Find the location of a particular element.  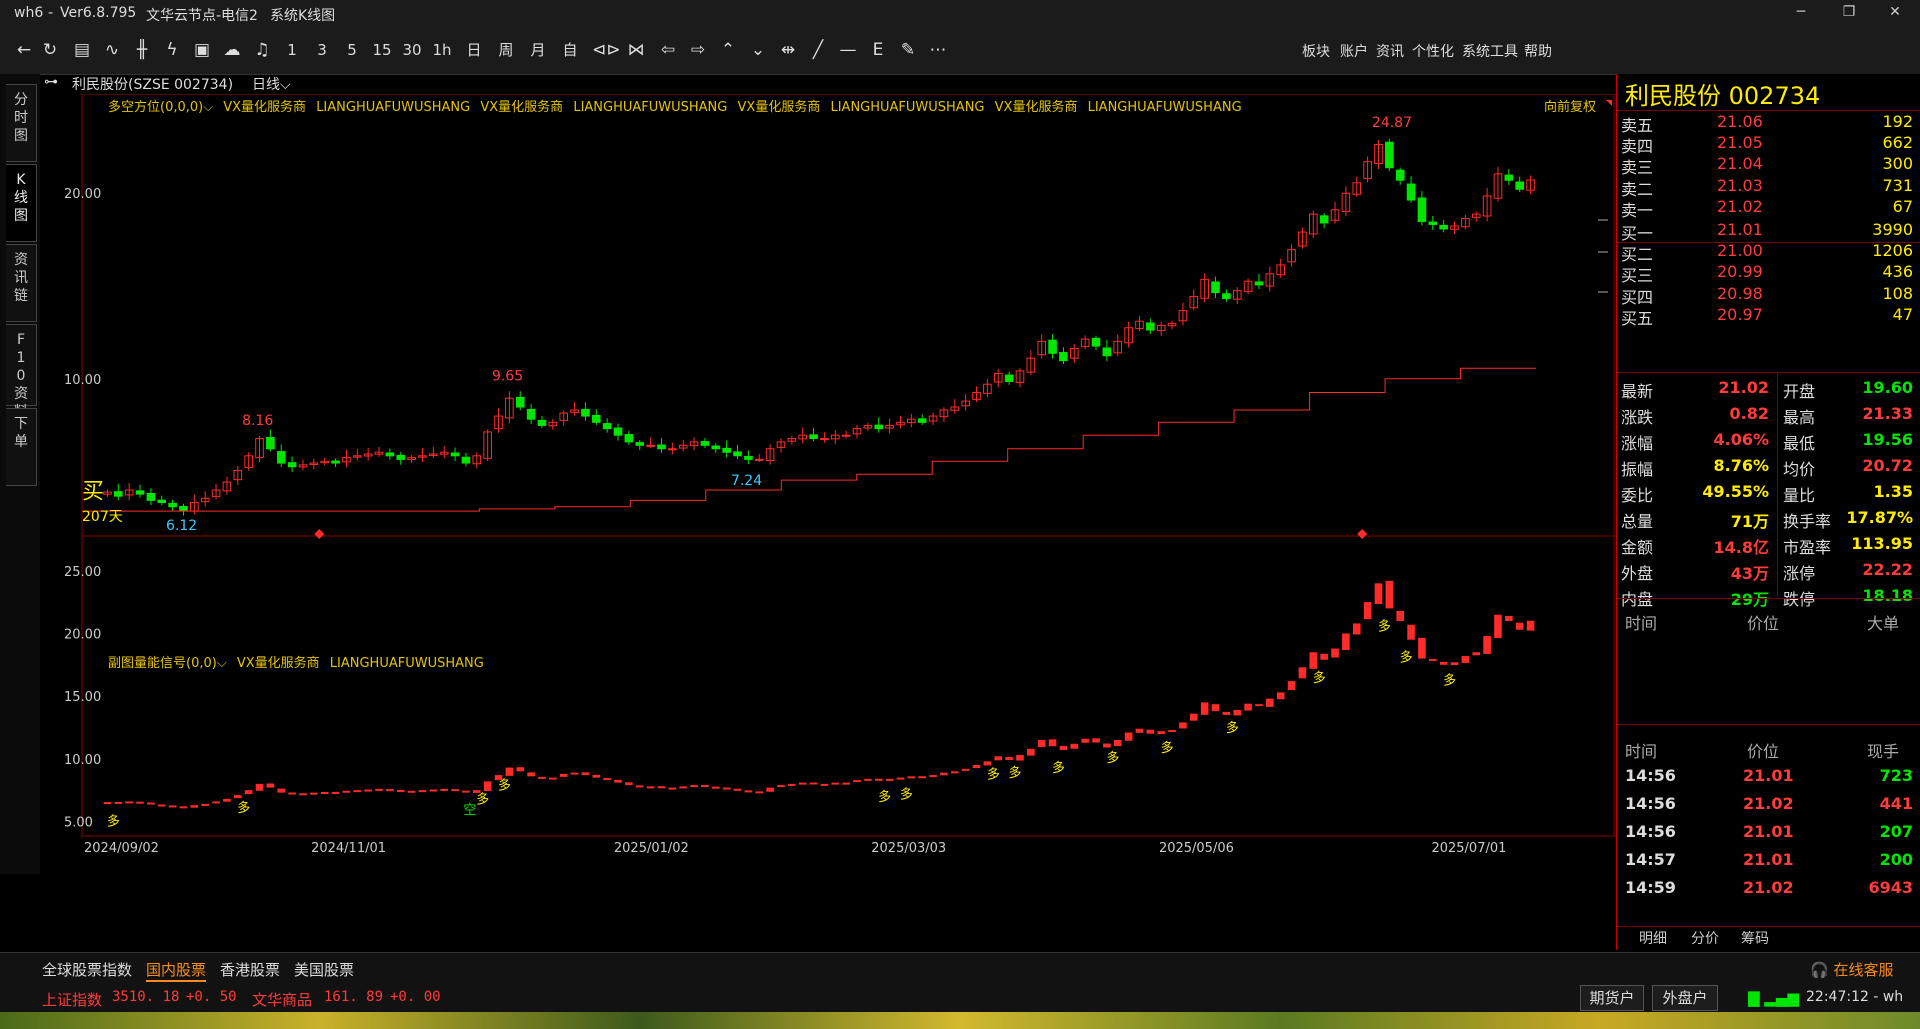

menu-personalize: 个性化 is located at coordinates (1433, 51).